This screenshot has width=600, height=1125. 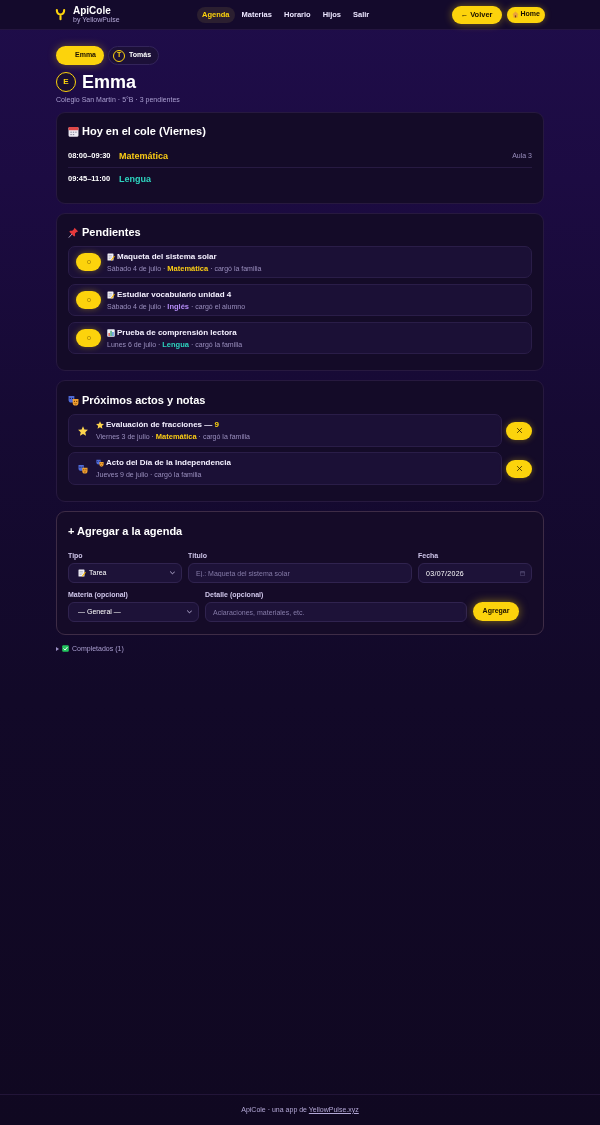 What do you see at coordinates (60, 14) in the screenshot?
I see `logo-icon` at bounding box center [60, 14].